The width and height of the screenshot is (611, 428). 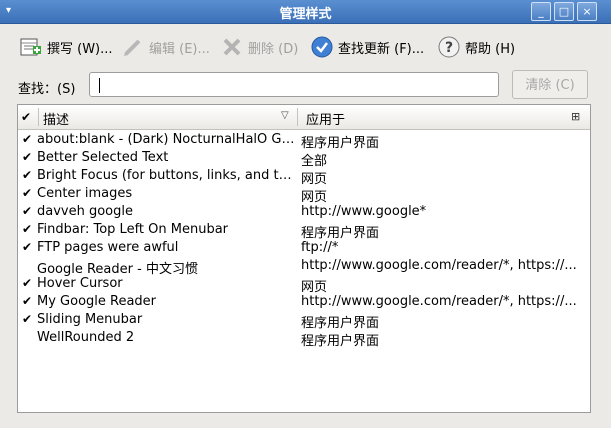 I want to click on check-update-icon, so click(x=322, y=47).